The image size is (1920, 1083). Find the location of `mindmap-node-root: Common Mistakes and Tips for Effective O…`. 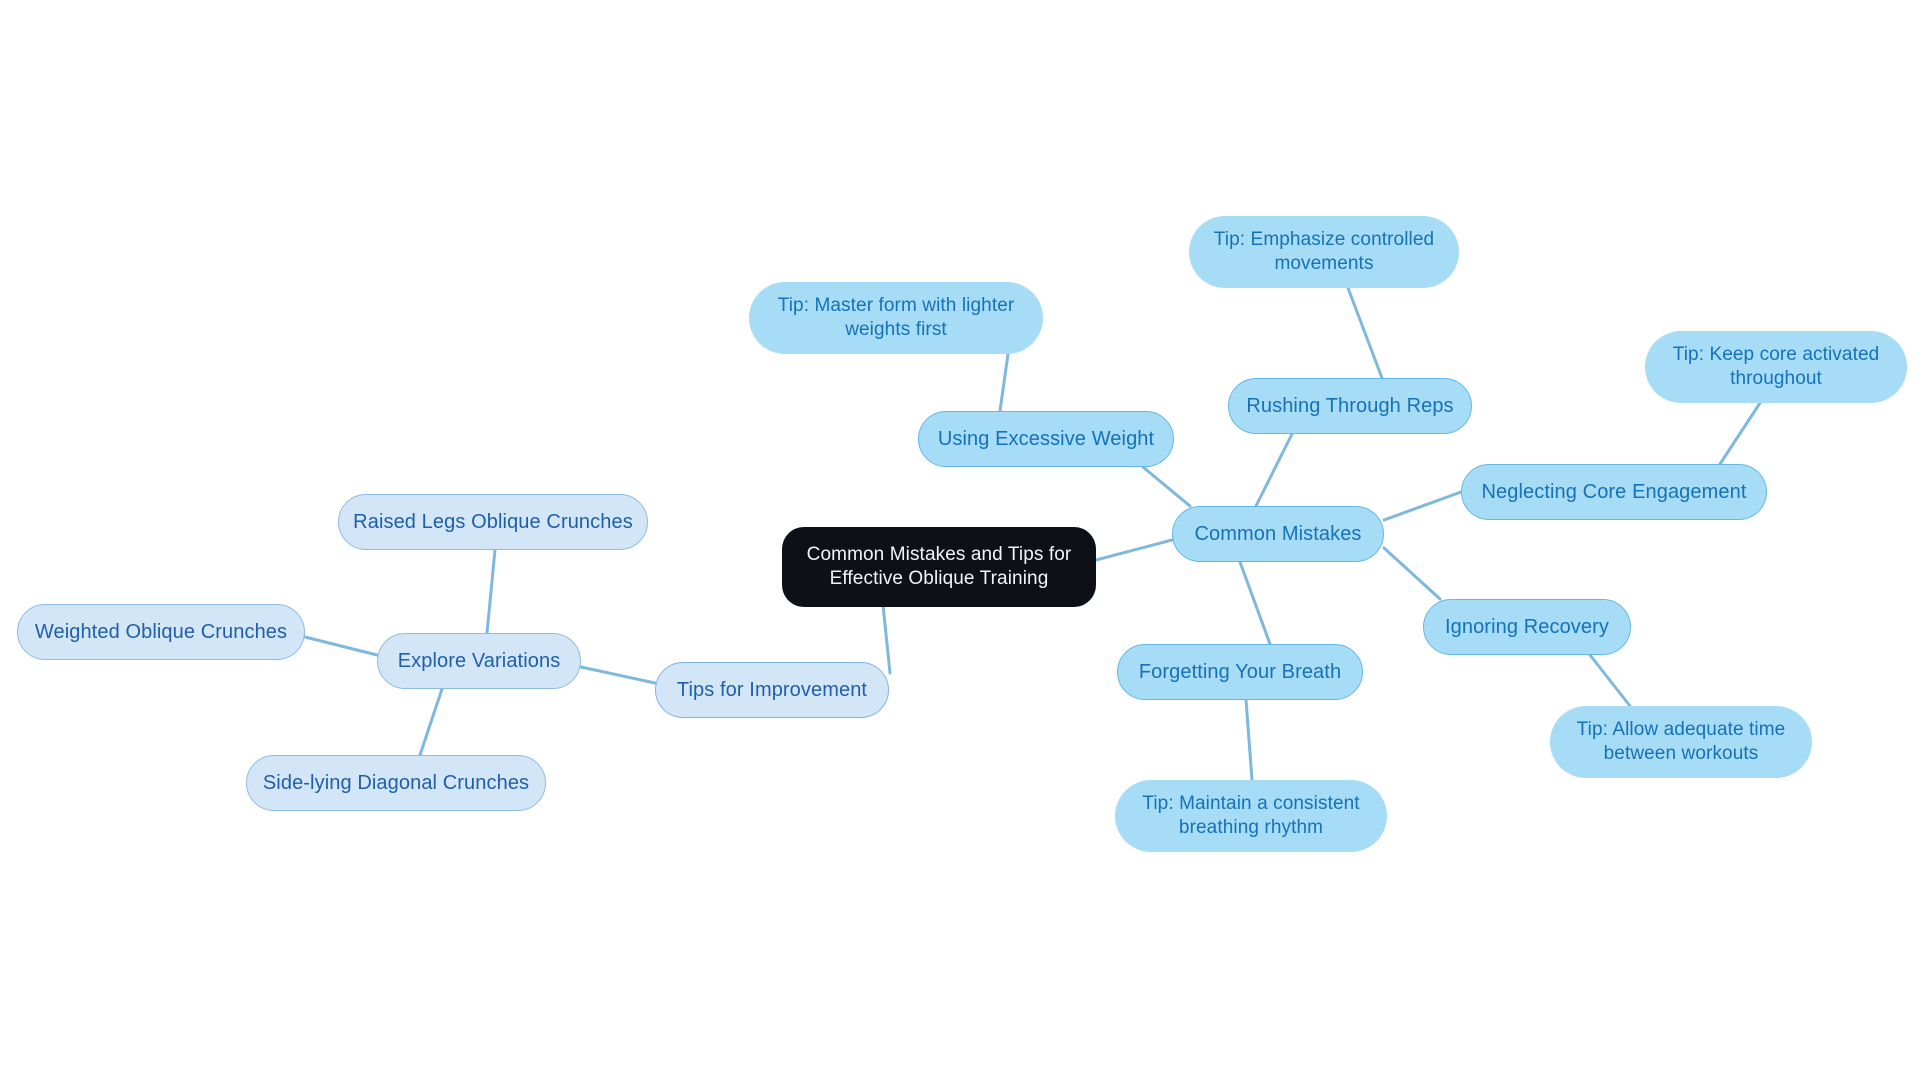

mindmap-node-root: Common Mistakes and Tips for Effective O… is located at coordinates (939, 567).